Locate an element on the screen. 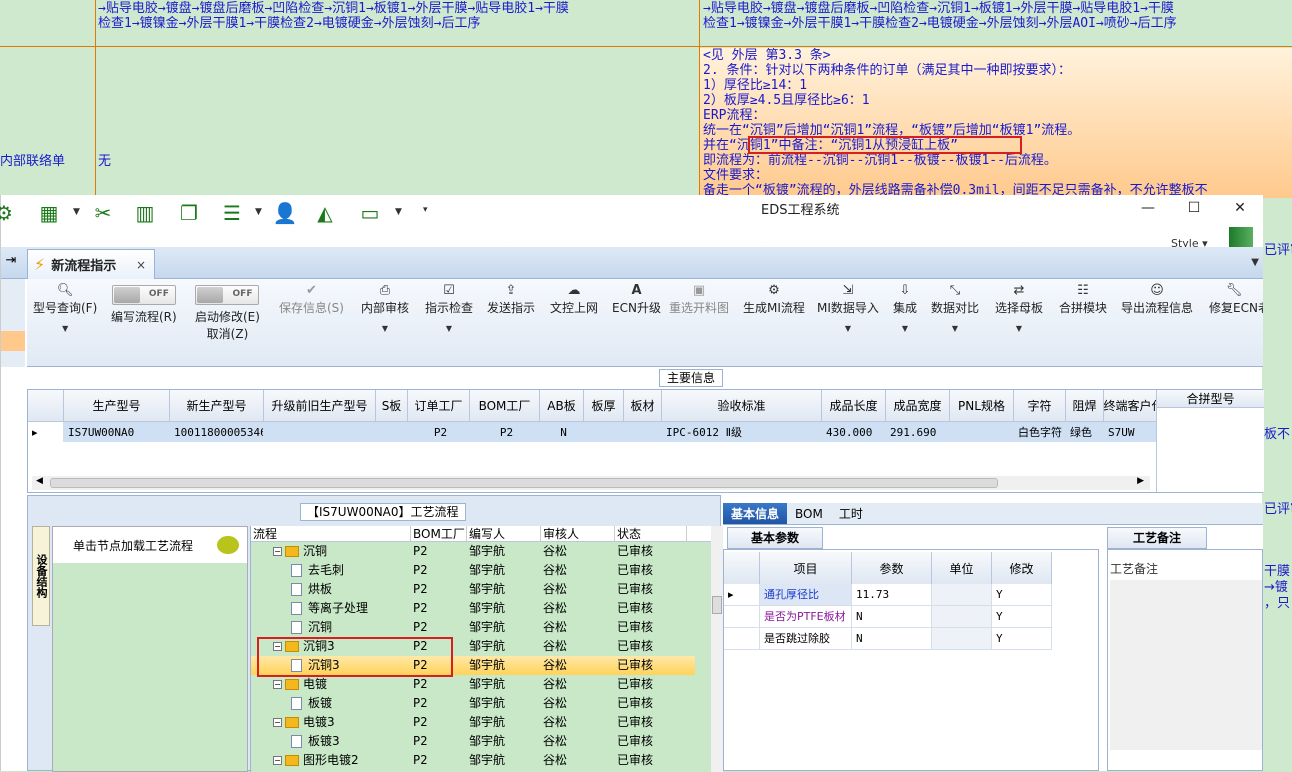 The width and height of the screenshot is (1292, 772). table-row: 是否为PTFE板材 N Y is located at coordinates (888, 617).